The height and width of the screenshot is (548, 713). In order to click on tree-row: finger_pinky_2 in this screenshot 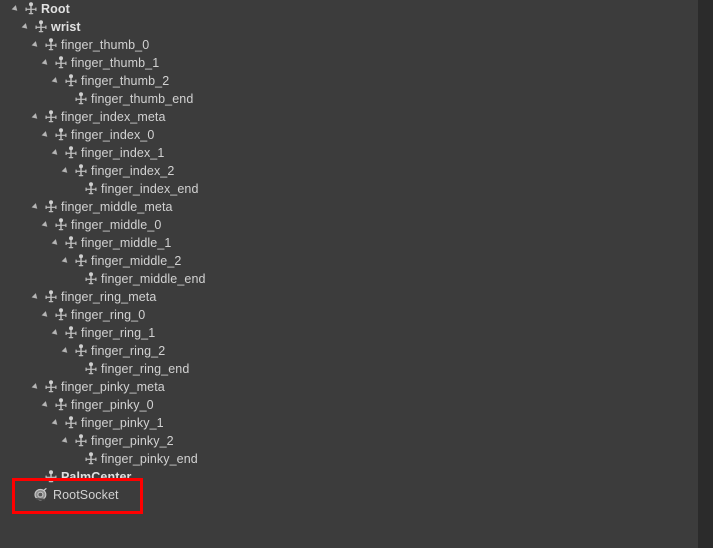, I will do `click(349, 441)`.